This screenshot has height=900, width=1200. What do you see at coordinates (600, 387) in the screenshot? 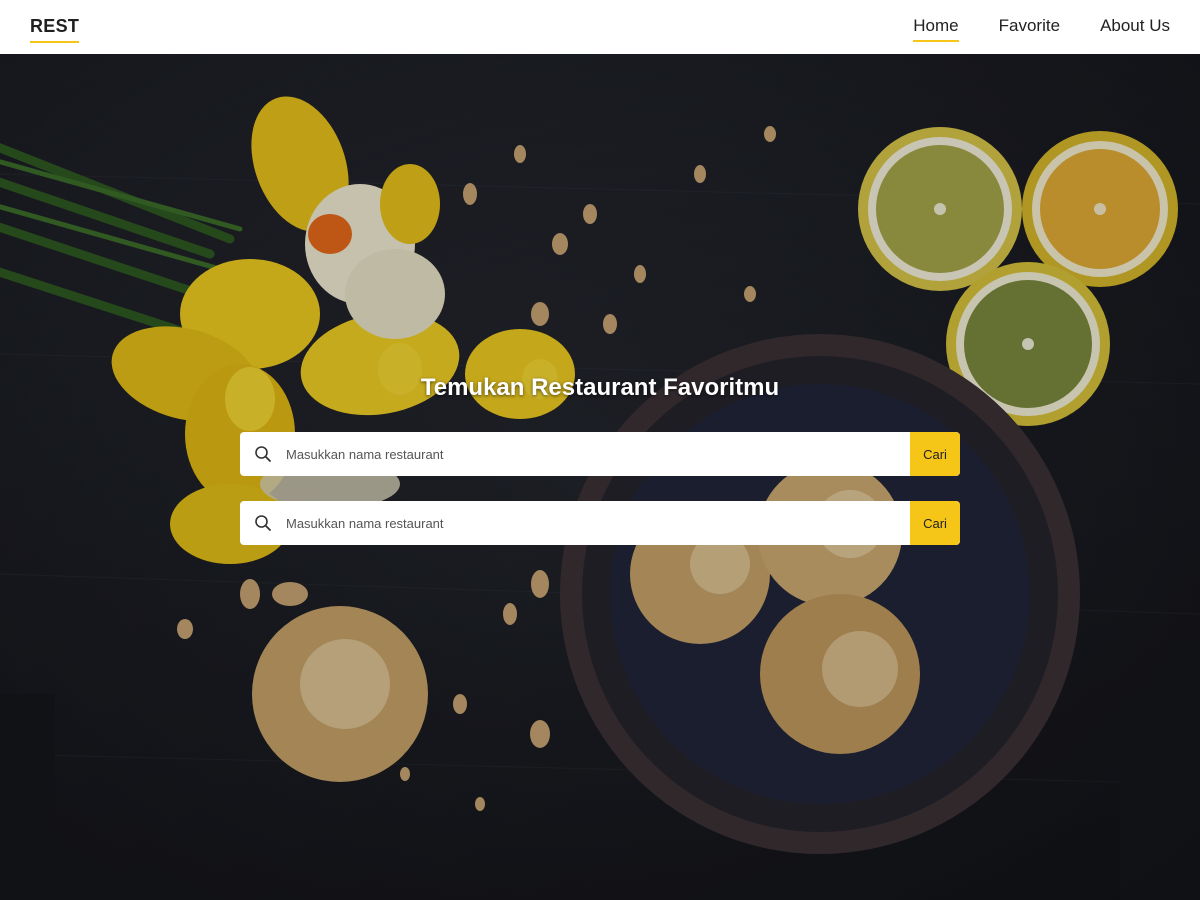
I see `hero-title: Temukan Restaurant Favoritmu` at bounding box center [600, 387].